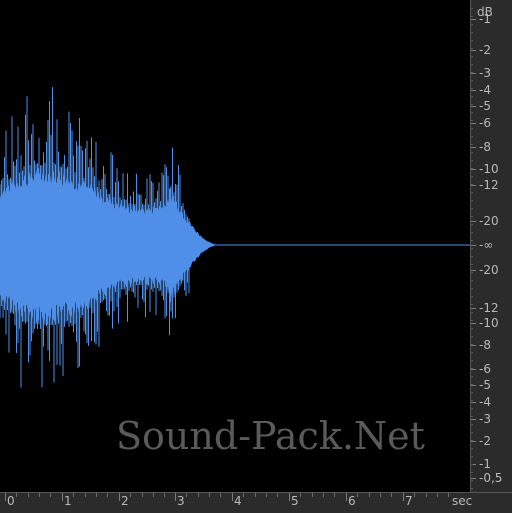  I want to click on db-label: -∞, so click(486, 245).